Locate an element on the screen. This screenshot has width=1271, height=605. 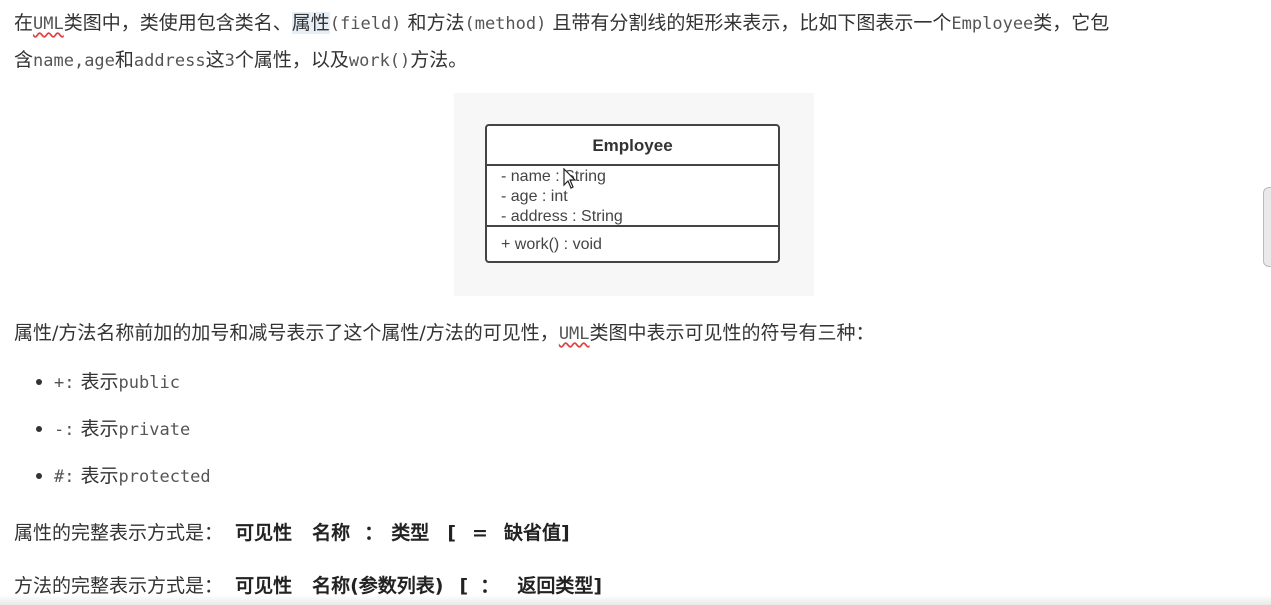
uml-method: + work() : void is located at coordinates (551, 244).